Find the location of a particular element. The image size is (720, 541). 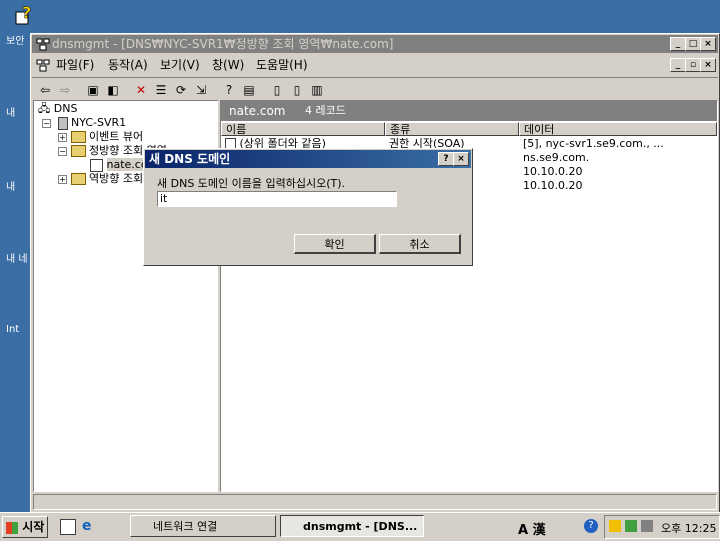

menu-view: 보기(V) is located at coordinates (180, 65).